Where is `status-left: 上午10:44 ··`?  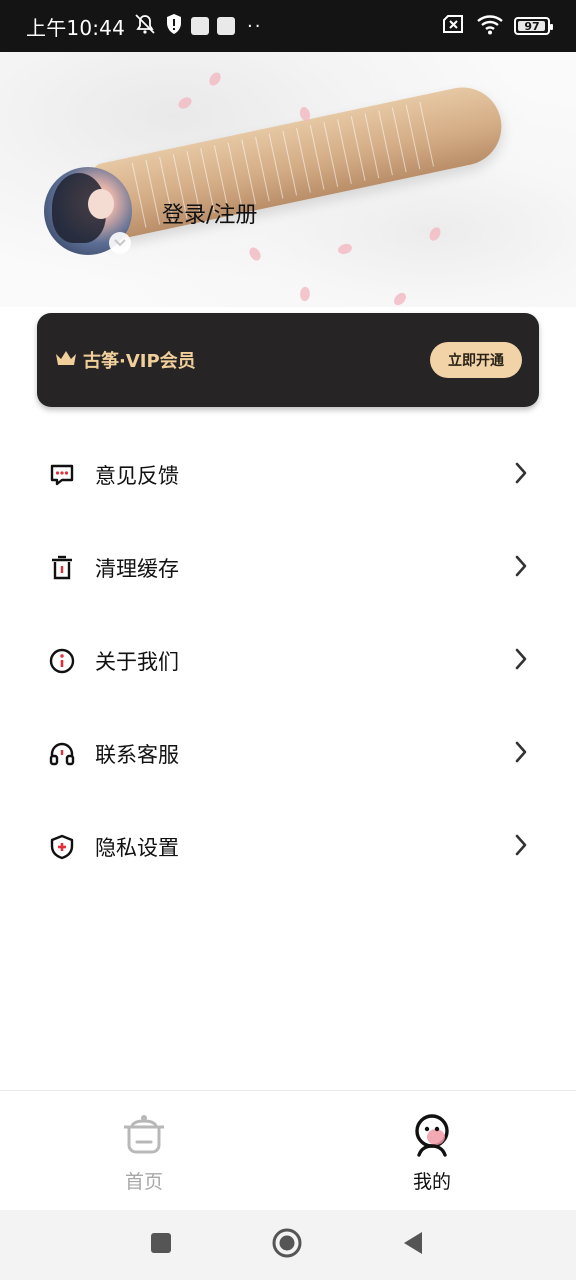 status-left: 上午10:44 ·· is located at coordinates (144, 26).